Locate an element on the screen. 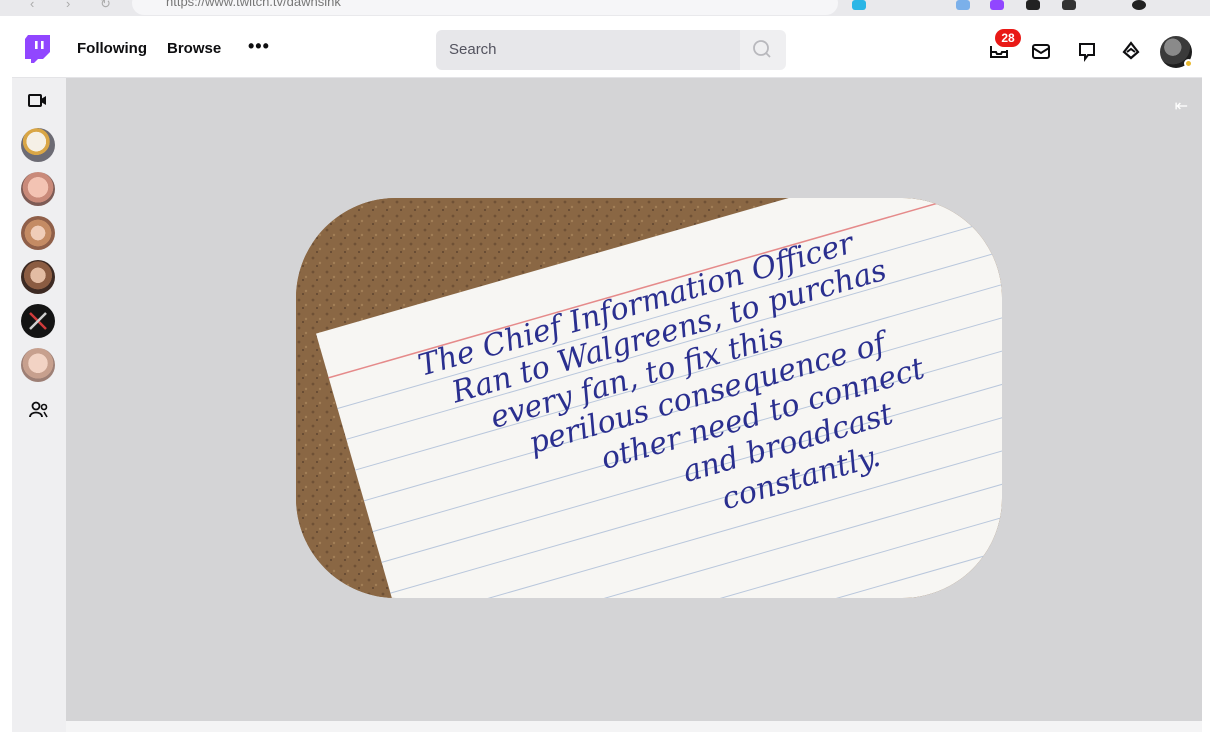 The width and height of the screenshot is (1210, 732). search-button is located at coordinates (763, 50).